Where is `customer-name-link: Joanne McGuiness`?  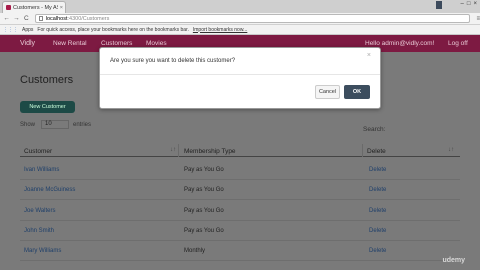
customer-name-link: Joanne McGuiness is located at coordinates (49, 190).